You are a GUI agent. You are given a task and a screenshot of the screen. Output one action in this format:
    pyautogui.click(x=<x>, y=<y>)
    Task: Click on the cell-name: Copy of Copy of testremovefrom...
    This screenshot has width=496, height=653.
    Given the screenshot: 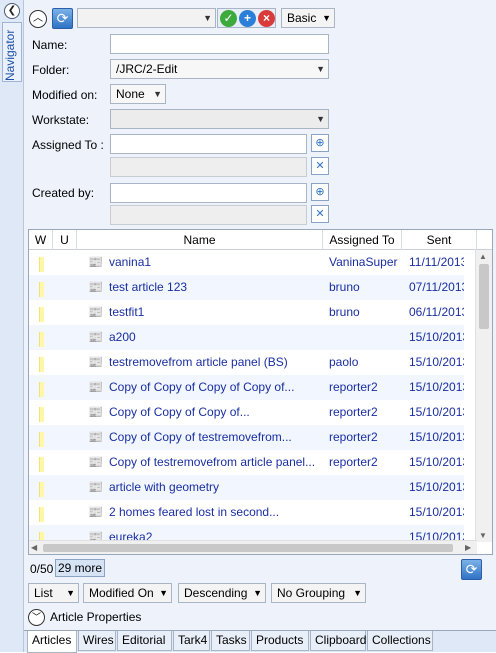 What is the action you would take?
    pyautogui.click(x=200, y=437)
    